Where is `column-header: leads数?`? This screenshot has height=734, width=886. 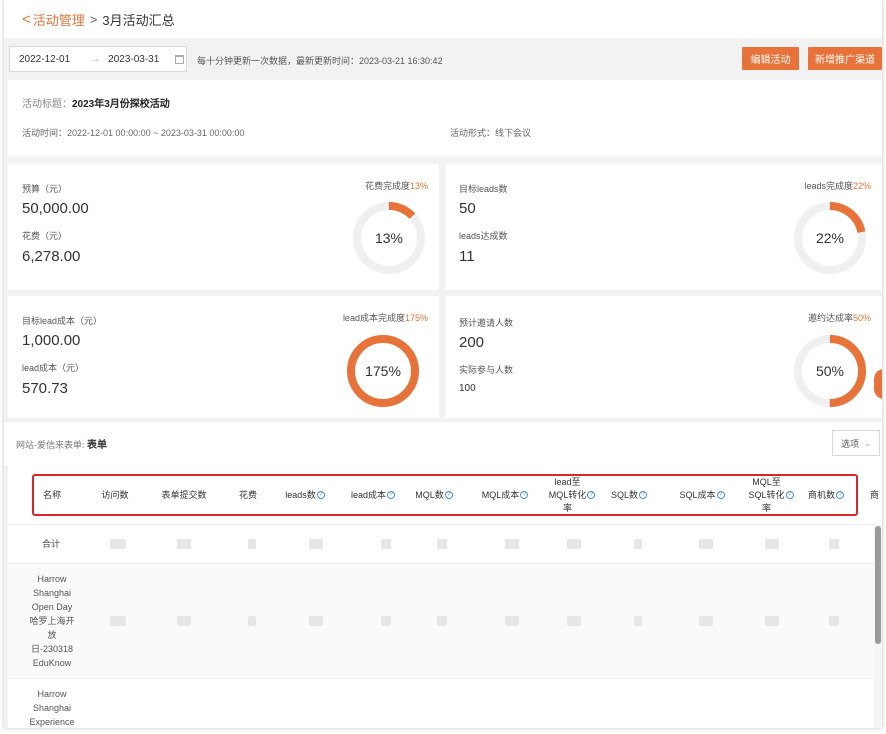
column-header: leads数? is located at coordinates (305, 495).